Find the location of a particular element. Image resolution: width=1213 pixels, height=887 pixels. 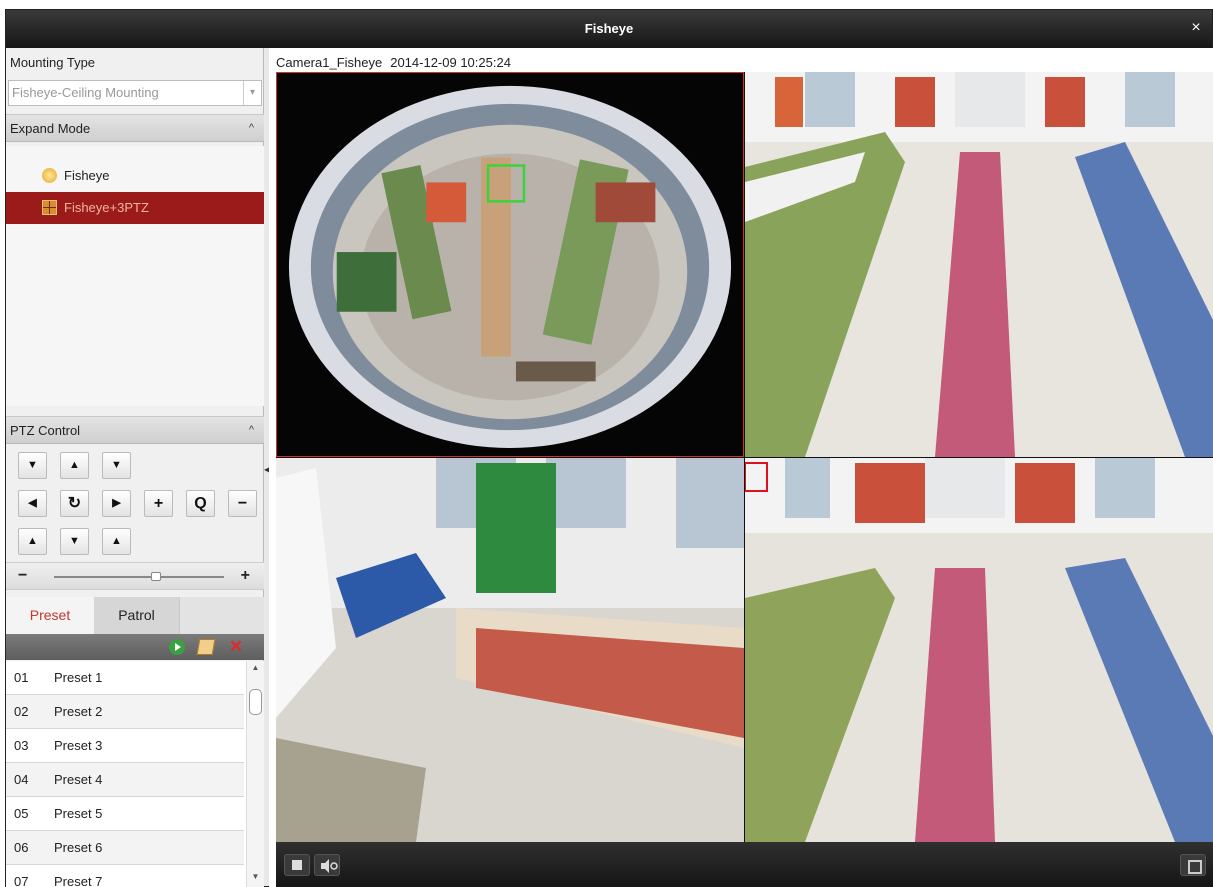

list-item: 03 Preset 3 is located at coordinates (125, 746).